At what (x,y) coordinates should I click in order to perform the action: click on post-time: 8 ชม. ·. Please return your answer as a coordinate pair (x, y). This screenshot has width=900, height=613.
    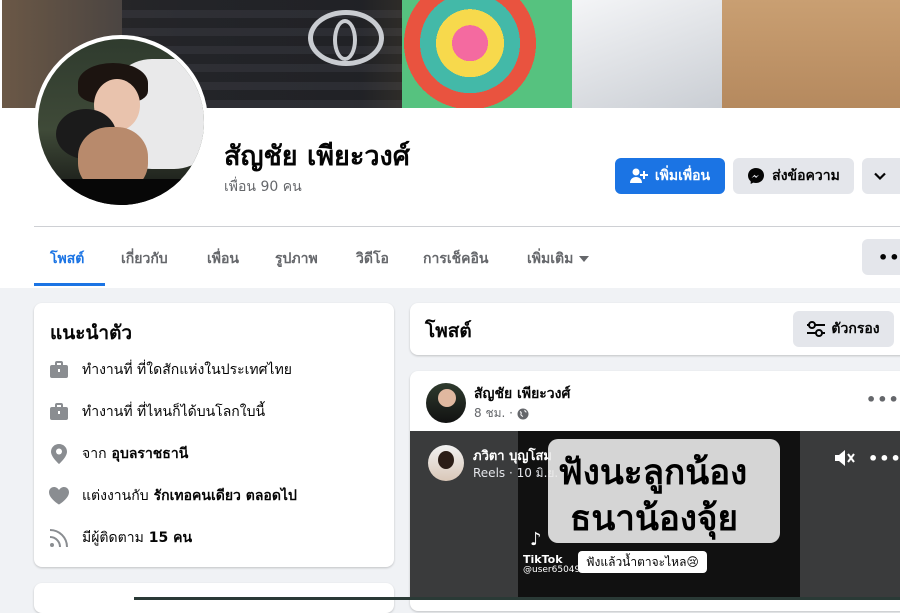
    Looking at the image, I should click on (493, 413).